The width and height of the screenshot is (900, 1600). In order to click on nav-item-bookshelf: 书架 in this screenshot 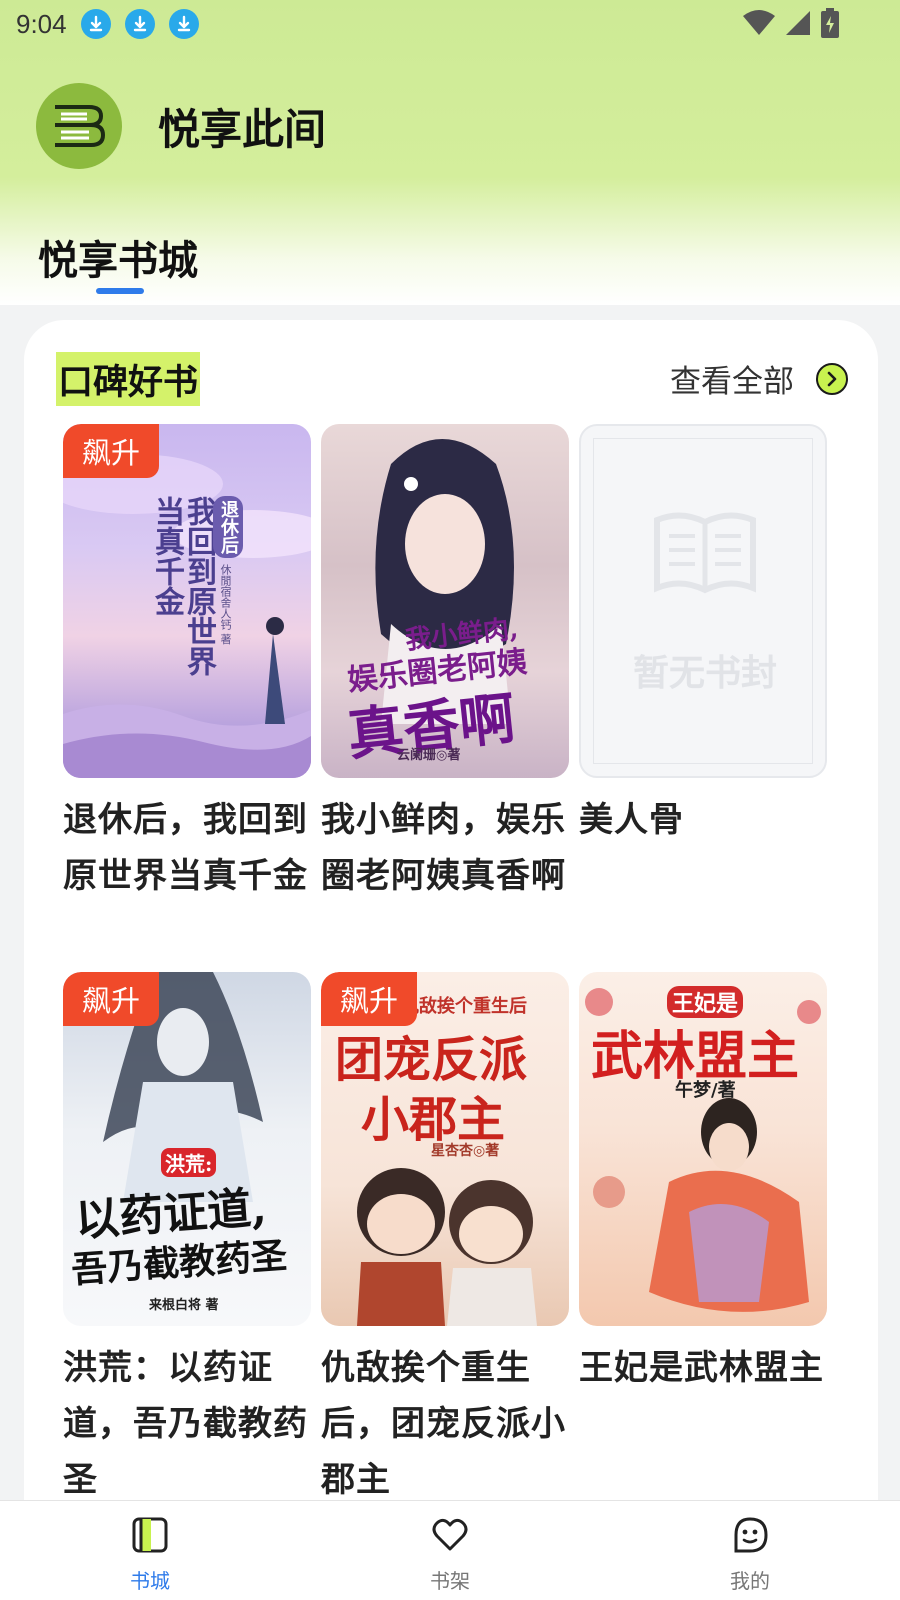, I will do `click(450, 1554)`.